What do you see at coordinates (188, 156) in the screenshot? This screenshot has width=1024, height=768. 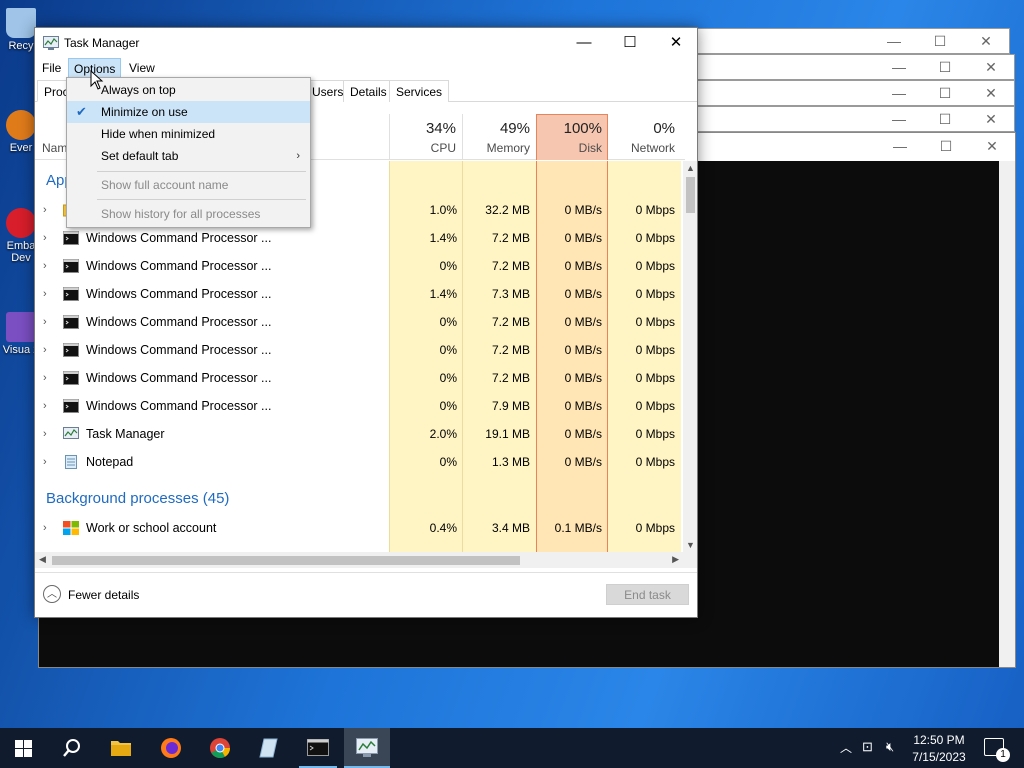 I see `menu-item-set-default-tab: Set default tab ›` at bounding box center [188, 156].